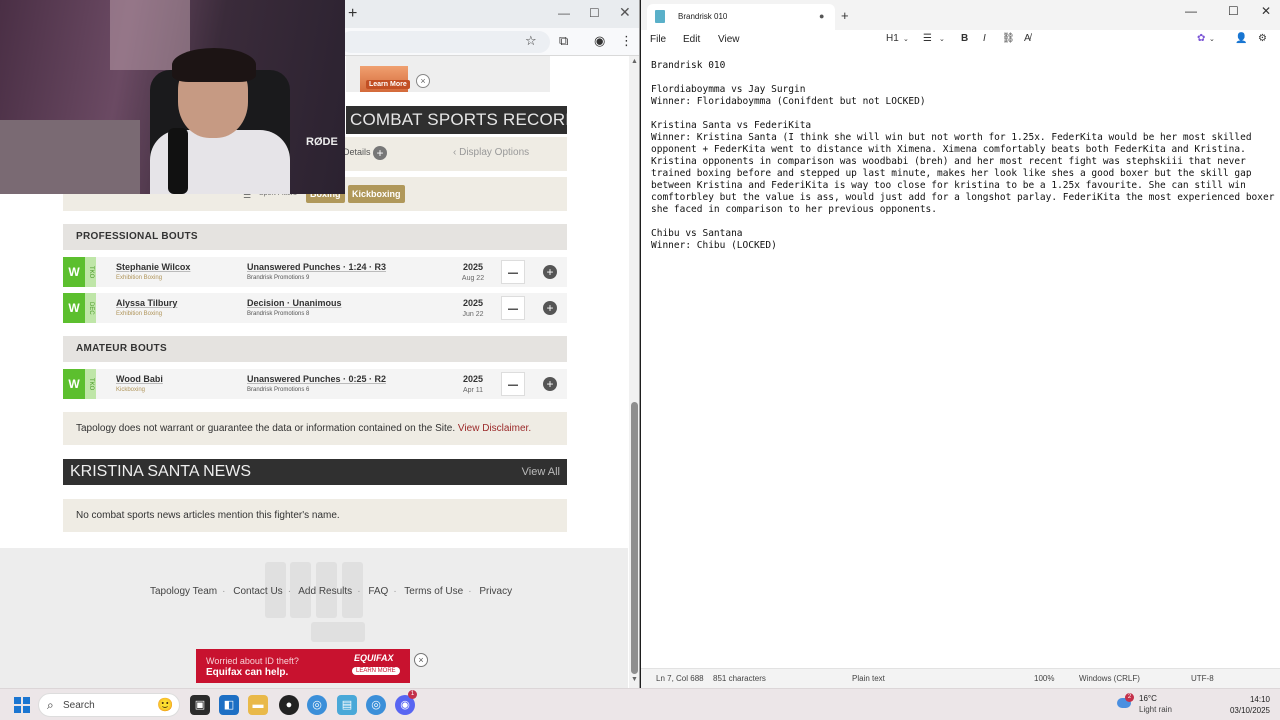 This screenshot has width=1280, height=720. I want to click on menu-file: File, so click(658, 39).